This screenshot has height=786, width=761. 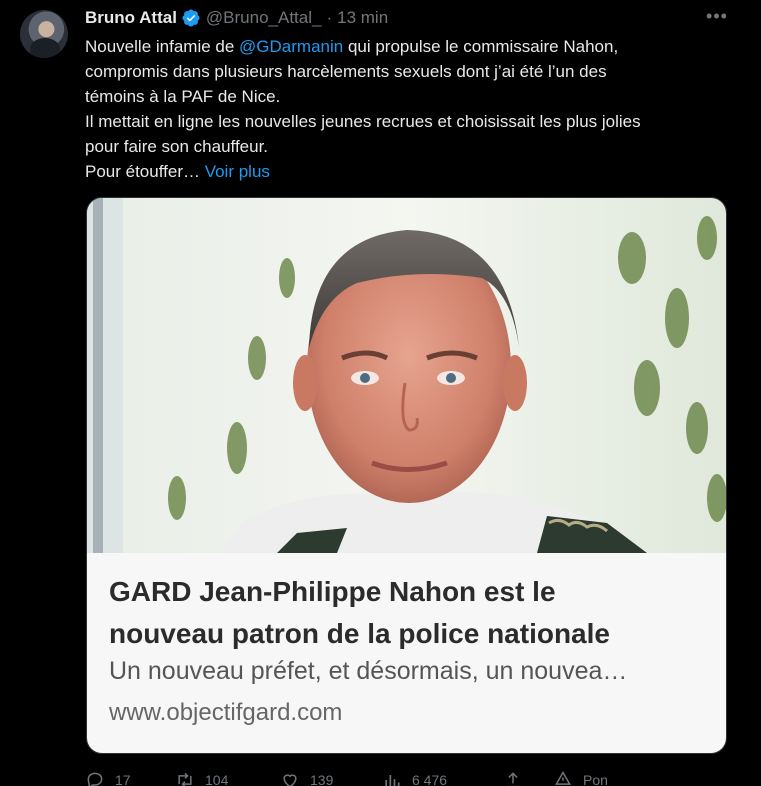 I want to click on retweet-icon, so click(x=185, y=779).